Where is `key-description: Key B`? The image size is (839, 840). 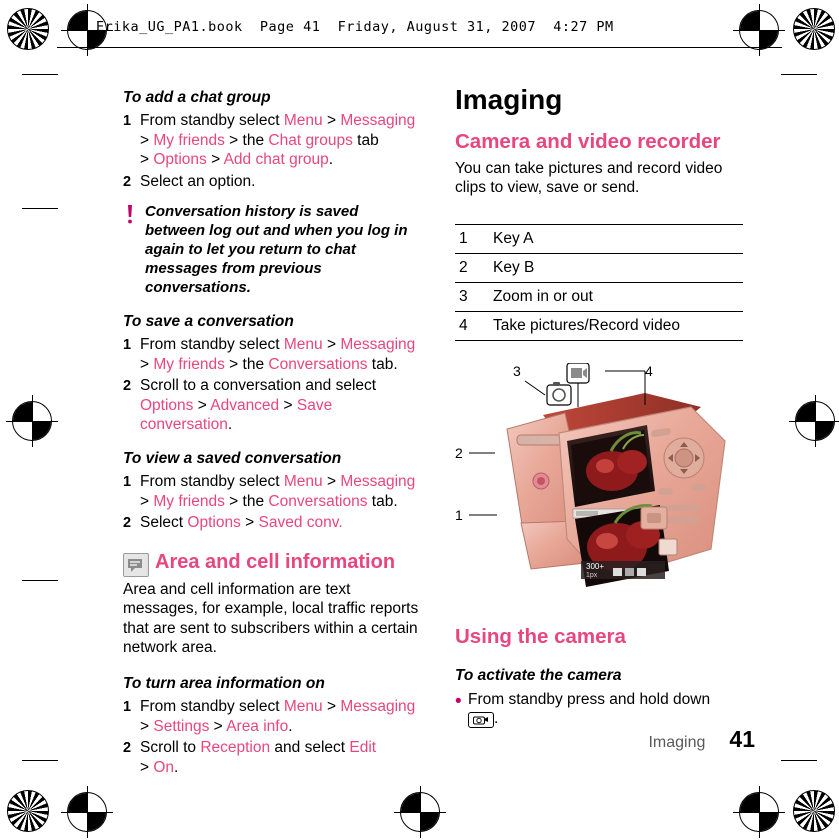 key-description: Key B is located at coordinates (618, 268).